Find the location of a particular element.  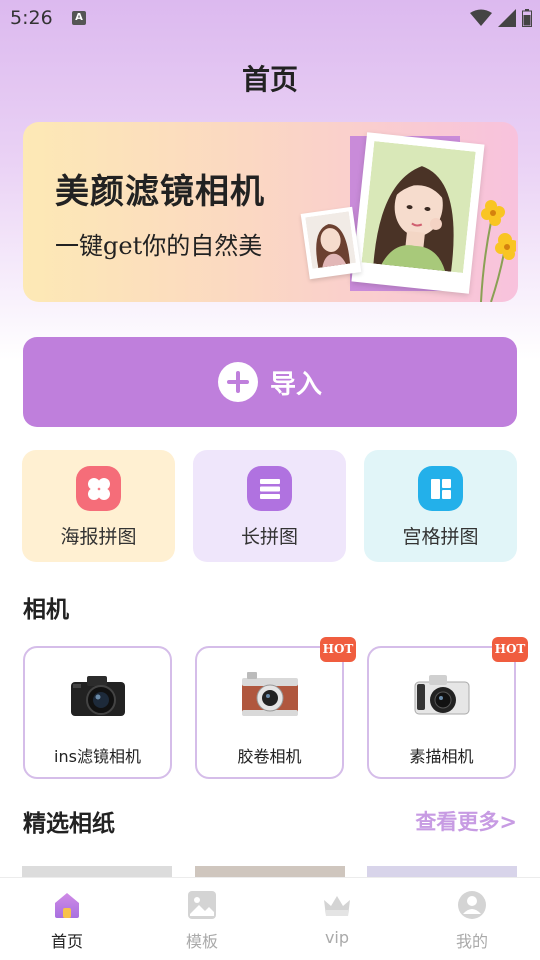

import-button: 导入 is located at coordinates (270, 382).